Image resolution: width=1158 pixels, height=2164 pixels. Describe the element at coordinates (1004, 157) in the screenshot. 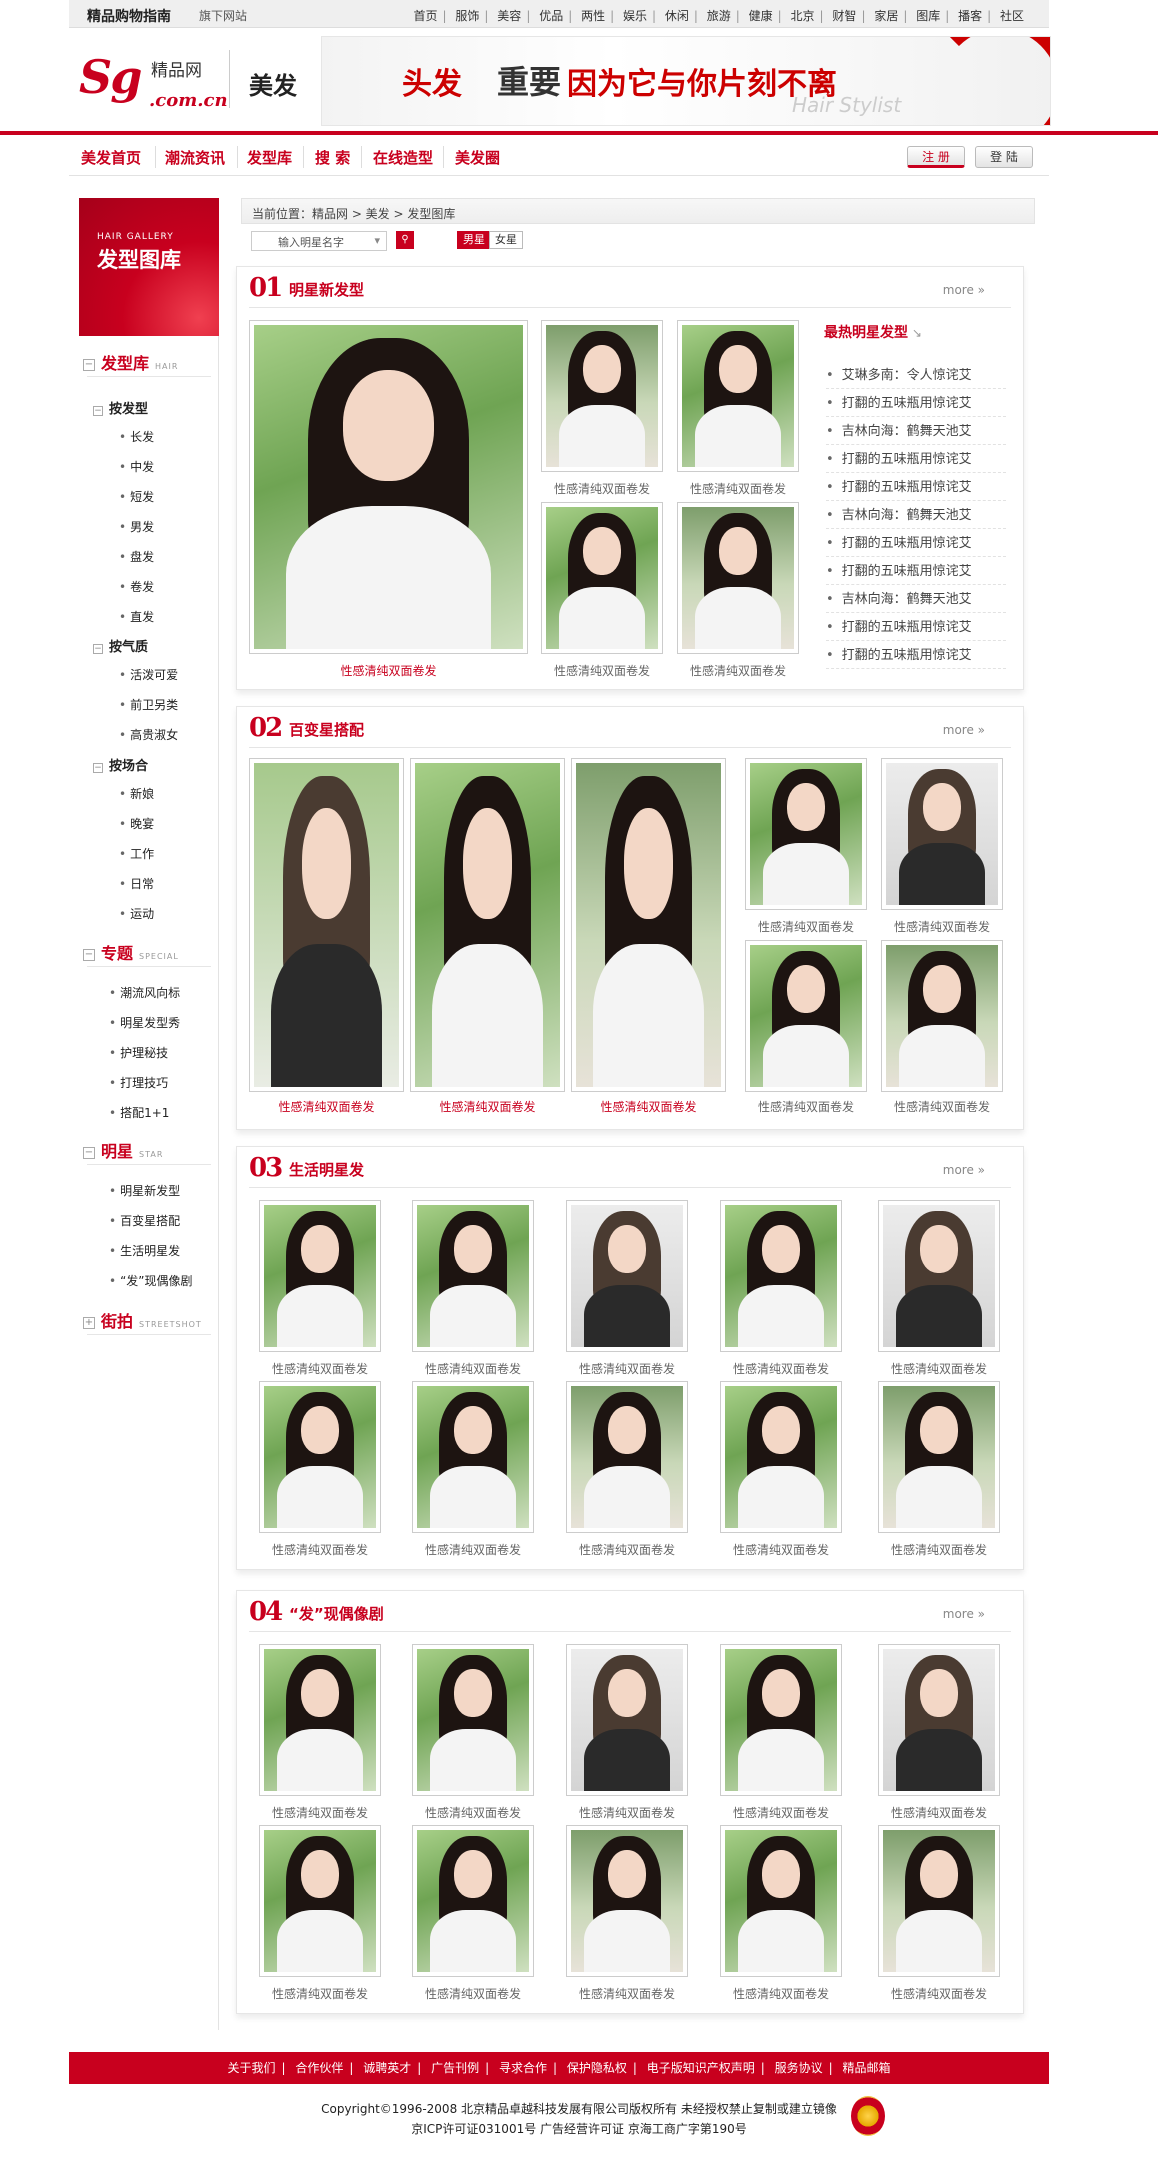

I see `login-button: 登 陆` at that location.